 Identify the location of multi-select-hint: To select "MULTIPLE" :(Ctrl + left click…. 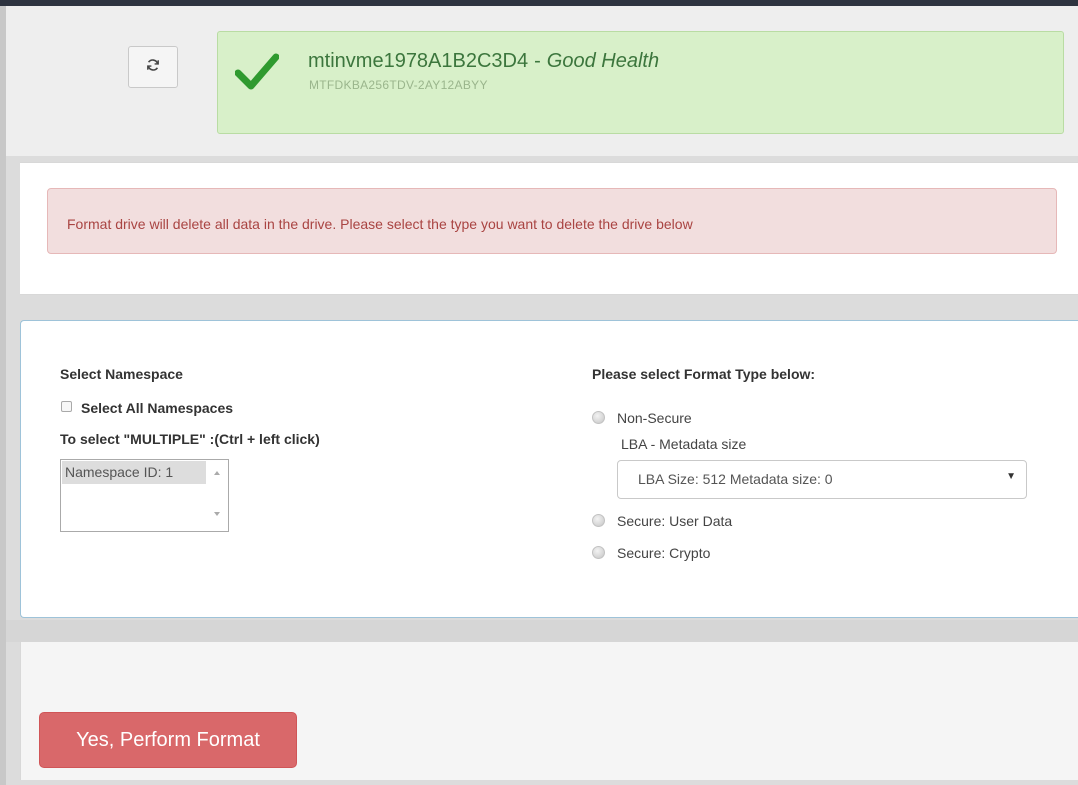
(190, 439).